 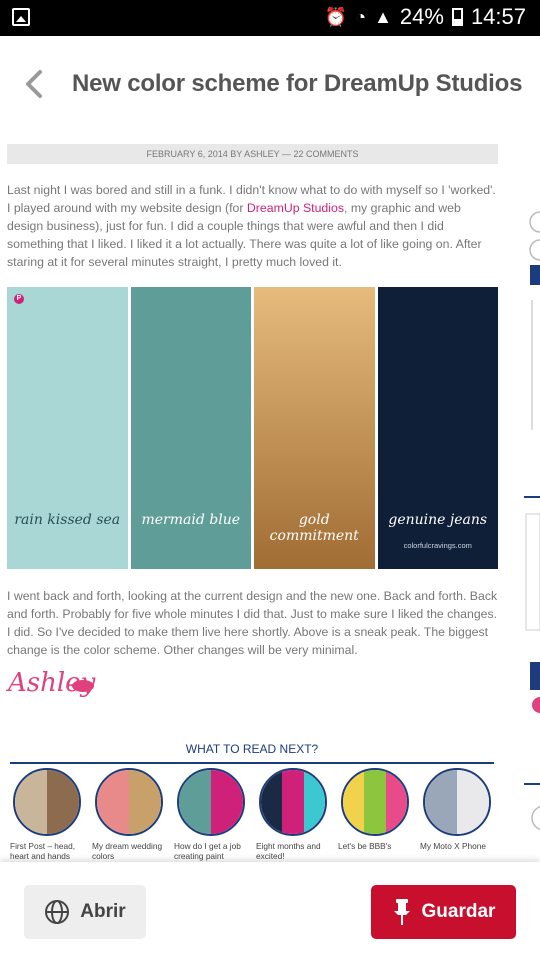 I want to click on clock: 14:57, so click(x=498, y=16).